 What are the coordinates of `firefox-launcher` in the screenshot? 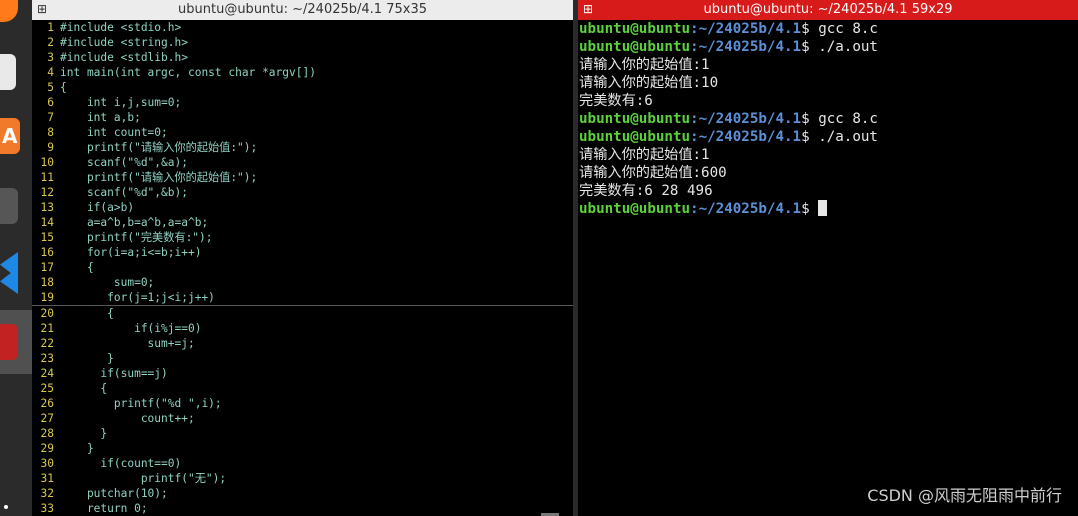 It's located at (16, 13).